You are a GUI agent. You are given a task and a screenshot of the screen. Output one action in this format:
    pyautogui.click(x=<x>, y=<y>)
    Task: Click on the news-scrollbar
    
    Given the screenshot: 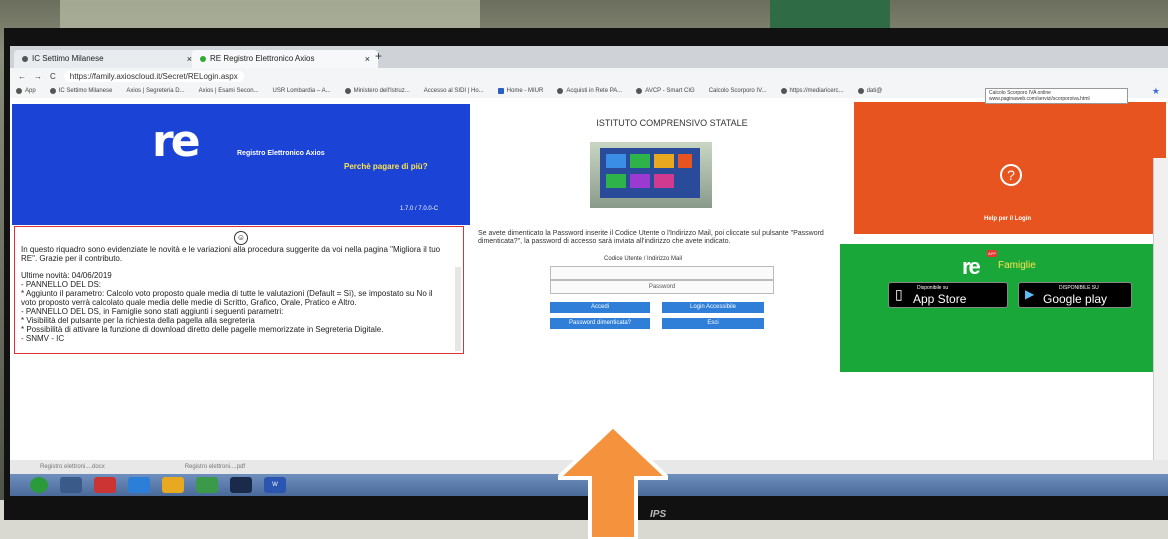 What is the action you would take?
    pyautogui.click(x=458, y=309)
    